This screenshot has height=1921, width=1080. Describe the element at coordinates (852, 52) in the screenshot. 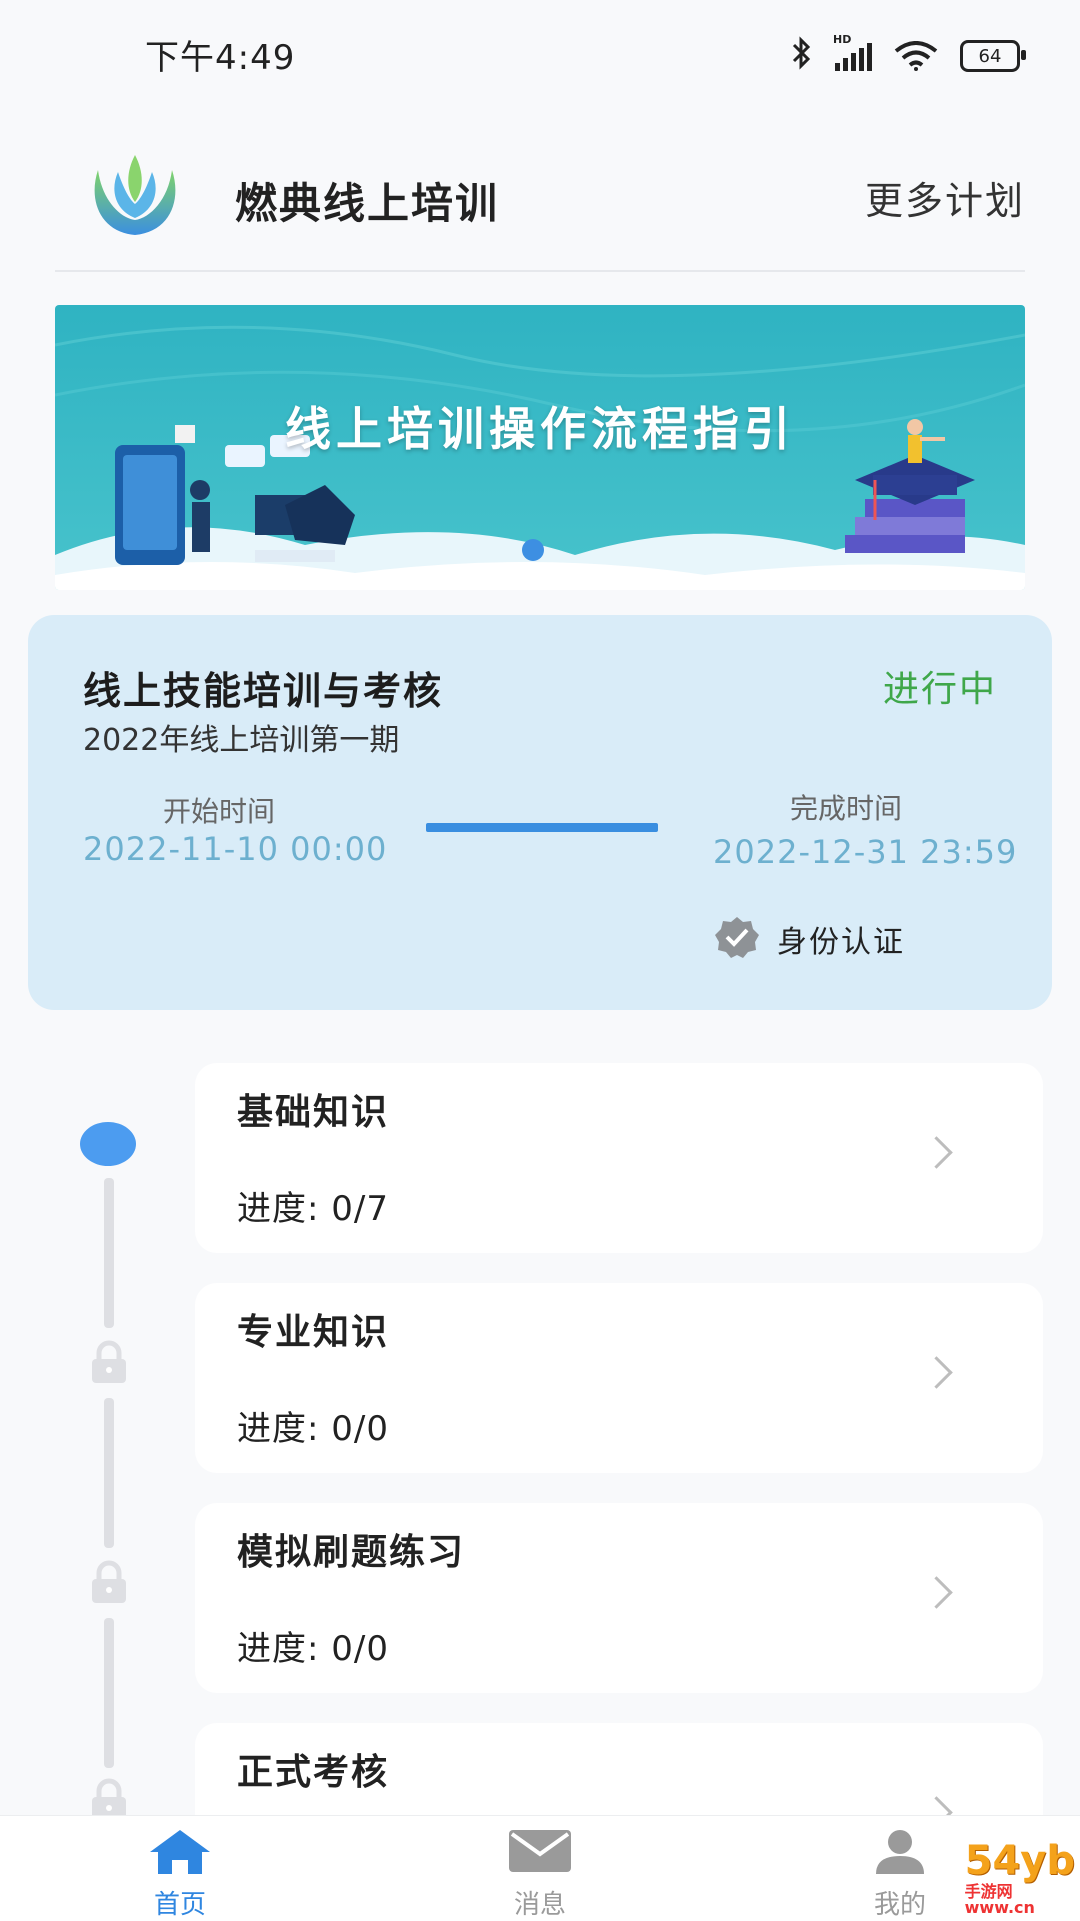

I see `cellular-signal-icon: HD` at that location.